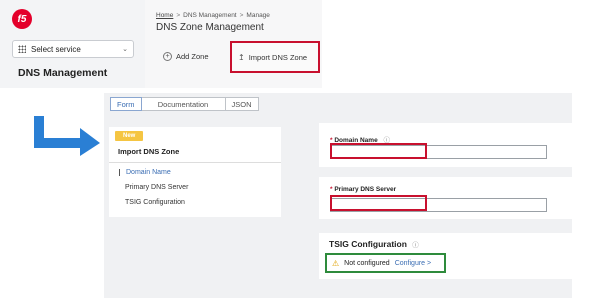  Describe the element at coordinates (145, 172) in the screenshot. I see `nav-item-domain-name: Domain Name` at that location.